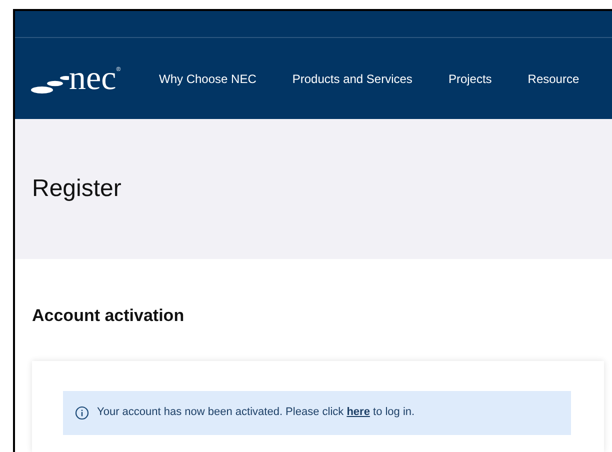 The width and height of the screenshot is (612, 452). I want to click on info-icon, so click(82, 413).